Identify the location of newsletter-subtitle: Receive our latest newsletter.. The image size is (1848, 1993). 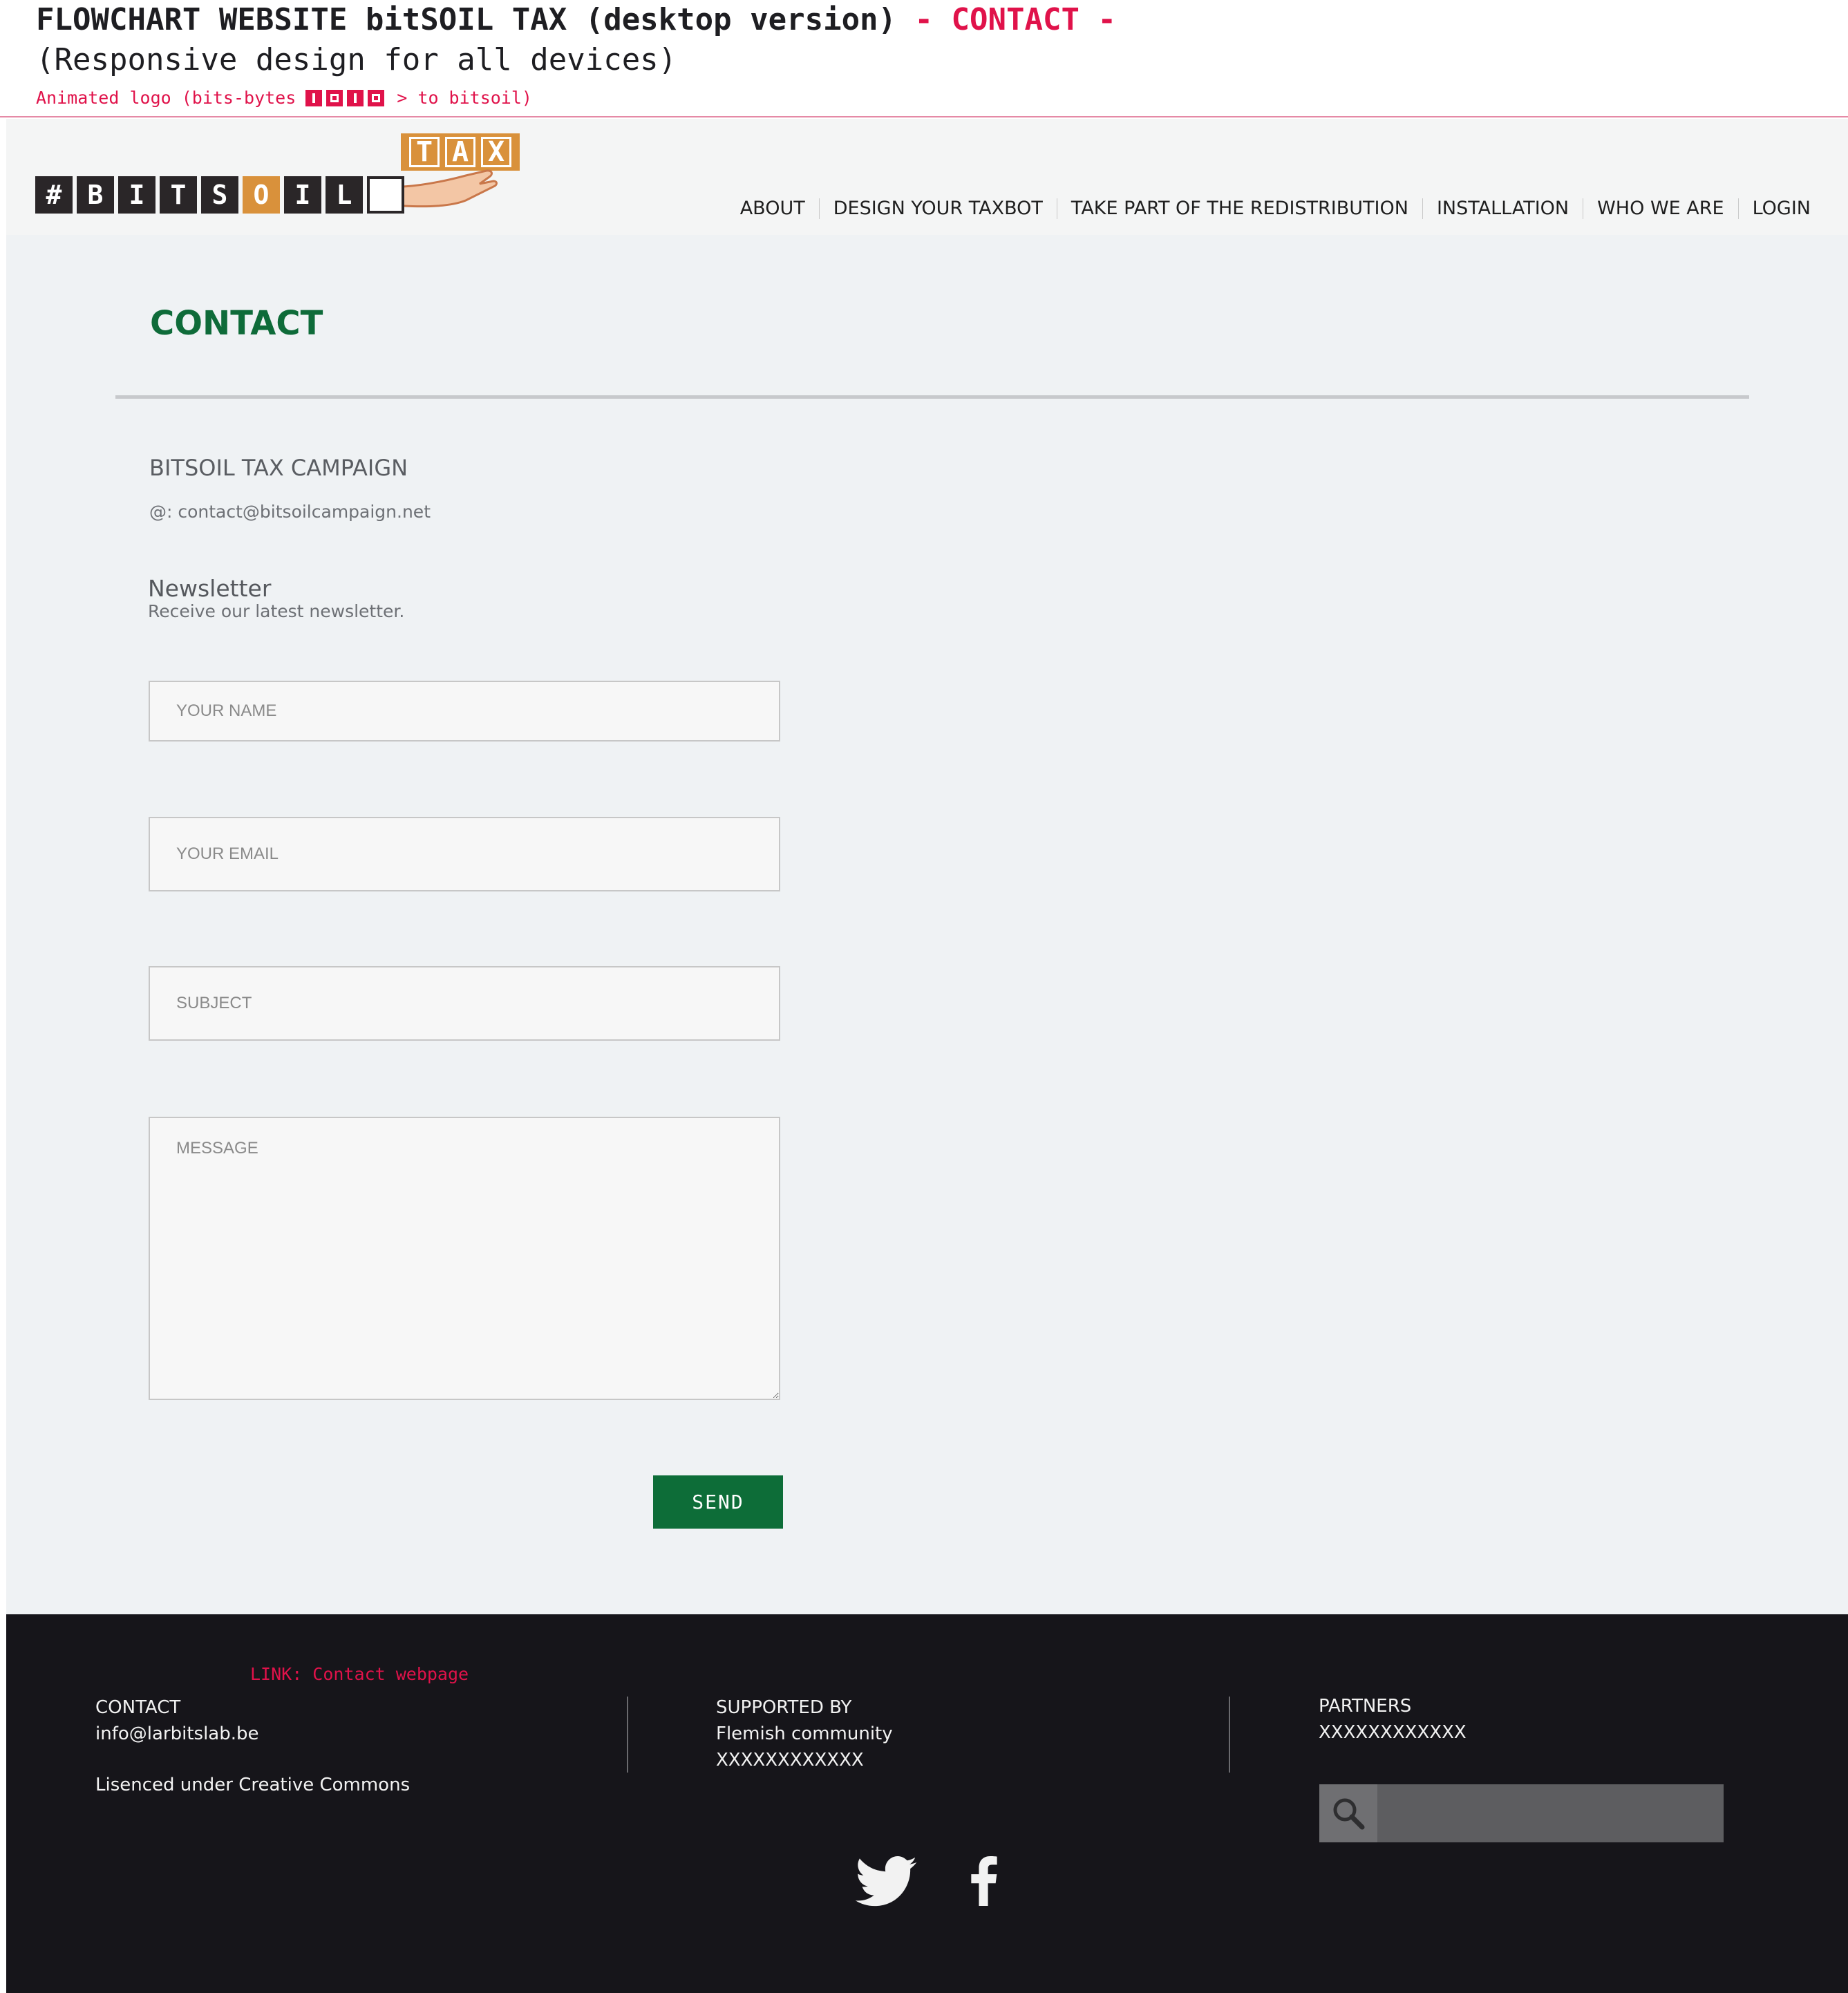
(276, 611).